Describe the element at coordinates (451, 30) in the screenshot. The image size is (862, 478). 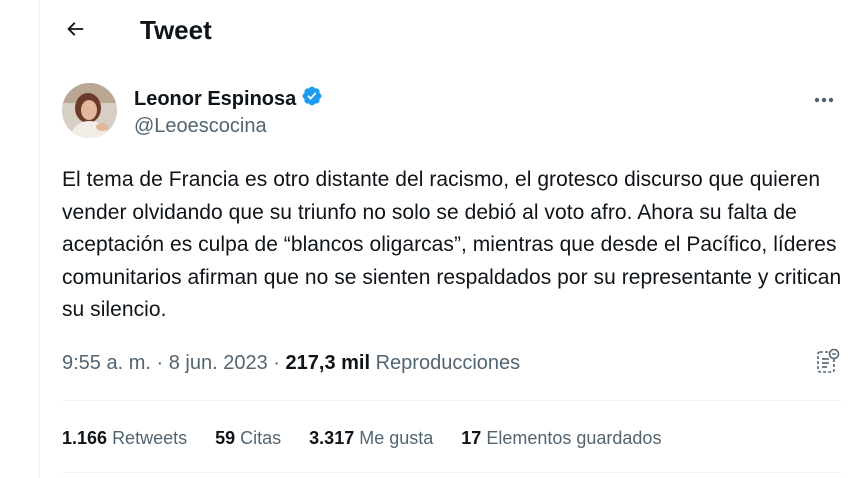
I see `header: Tweet` at that location.